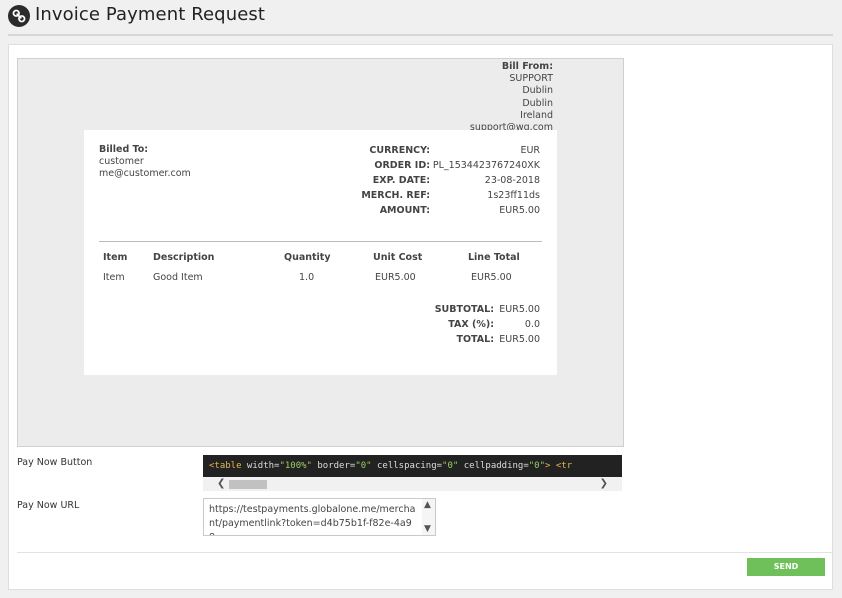  I want to click on code-token: "100%", so click(295, 466).